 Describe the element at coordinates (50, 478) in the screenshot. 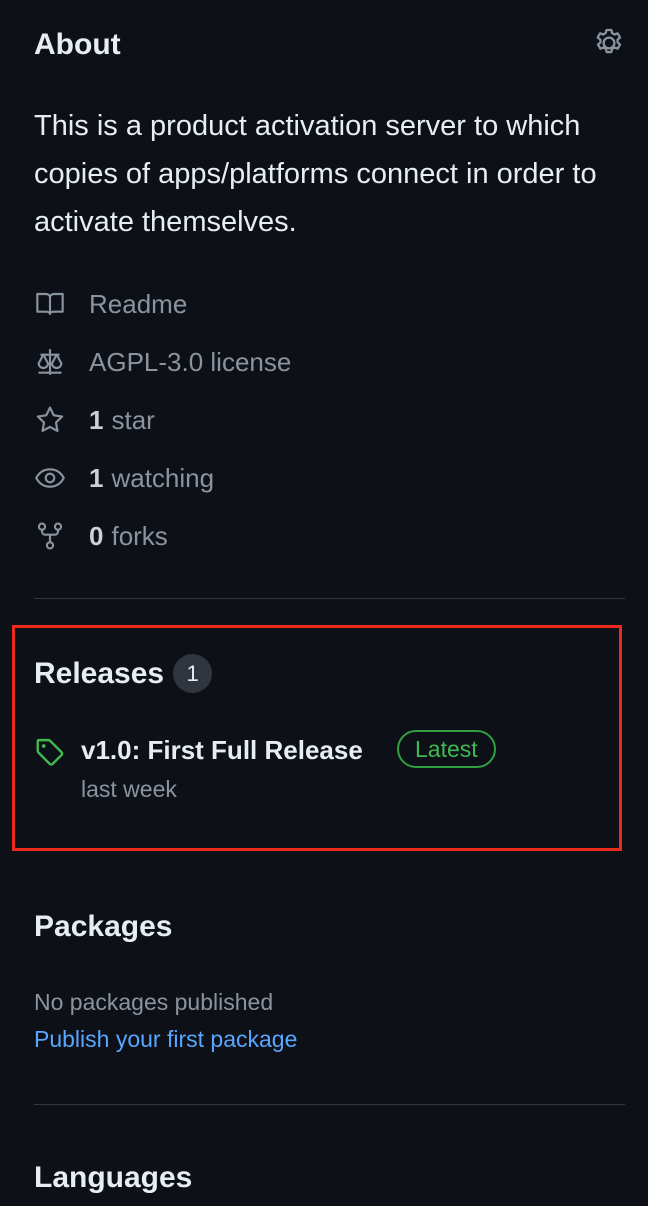

I see `eye-icon` at that location.